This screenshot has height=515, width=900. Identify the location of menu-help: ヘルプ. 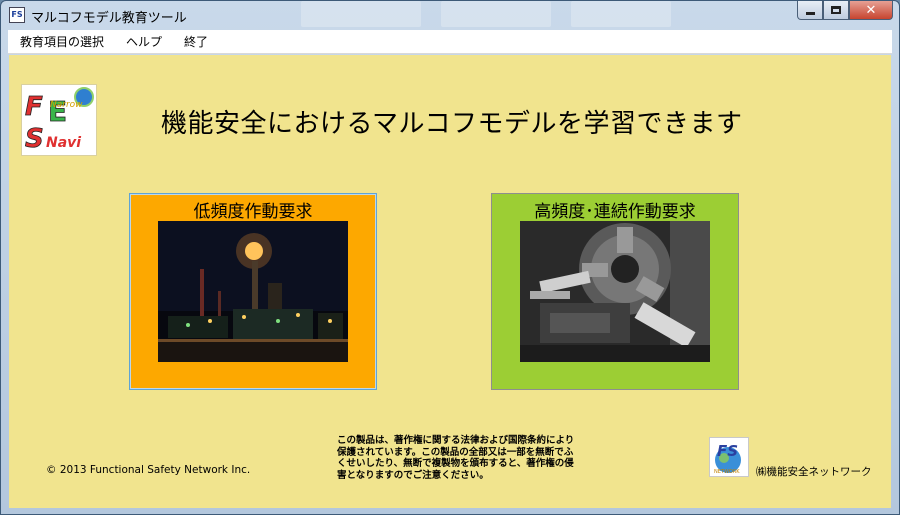
(144, 41).